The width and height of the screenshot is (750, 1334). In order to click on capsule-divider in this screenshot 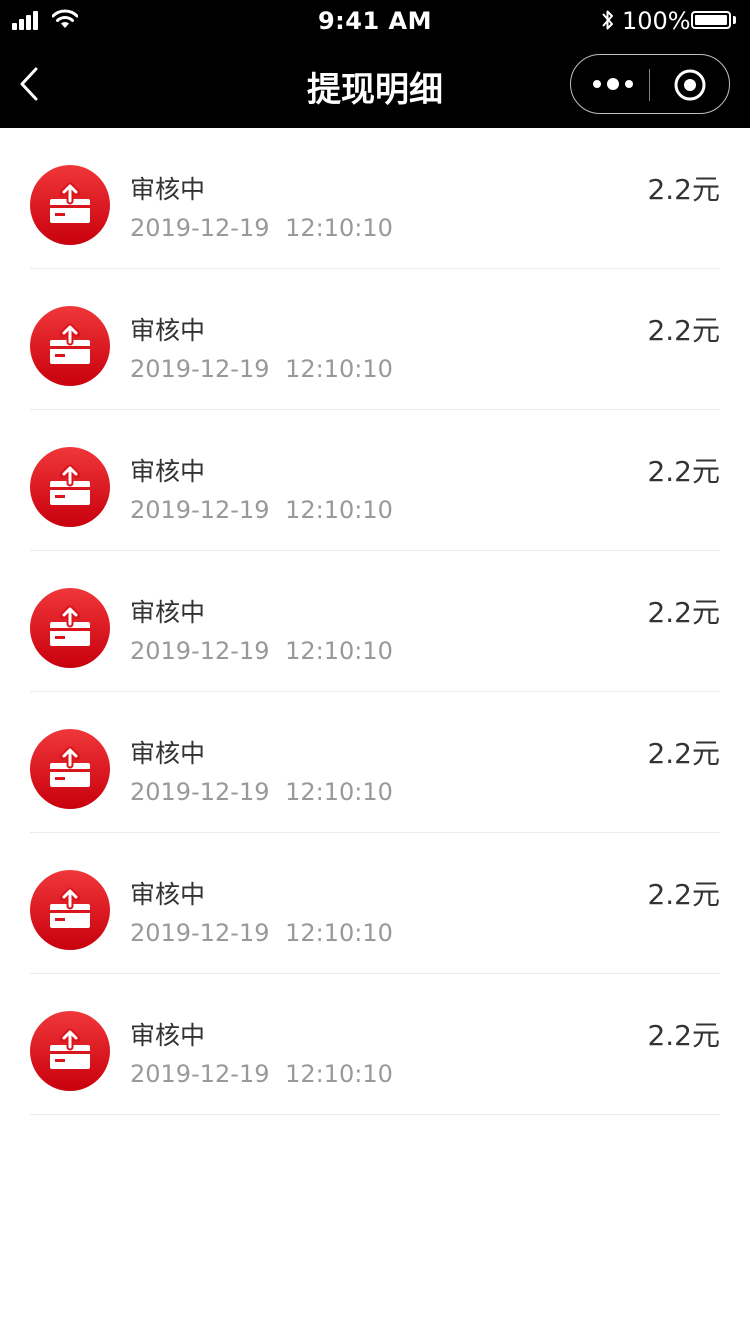, I will do `click(649, 85)`.